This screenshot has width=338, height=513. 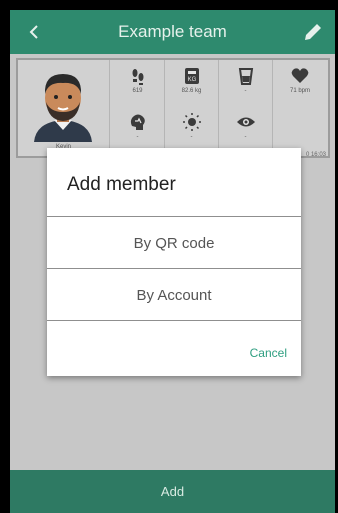 I want to click on metric-steps: 619, so click(x=138, y=83).